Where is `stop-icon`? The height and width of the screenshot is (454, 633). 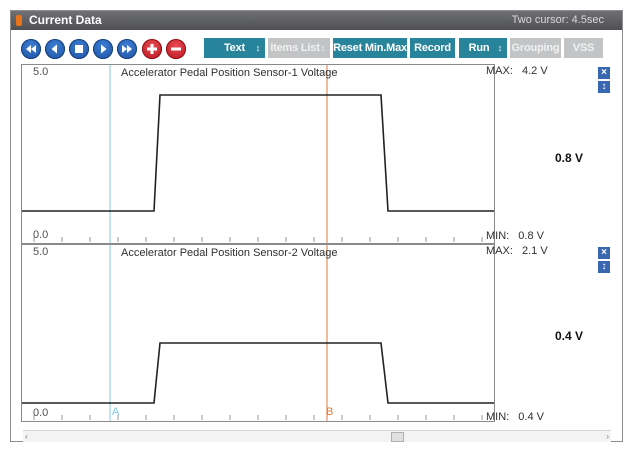 stop-icon is located at coordinates (79, 49).